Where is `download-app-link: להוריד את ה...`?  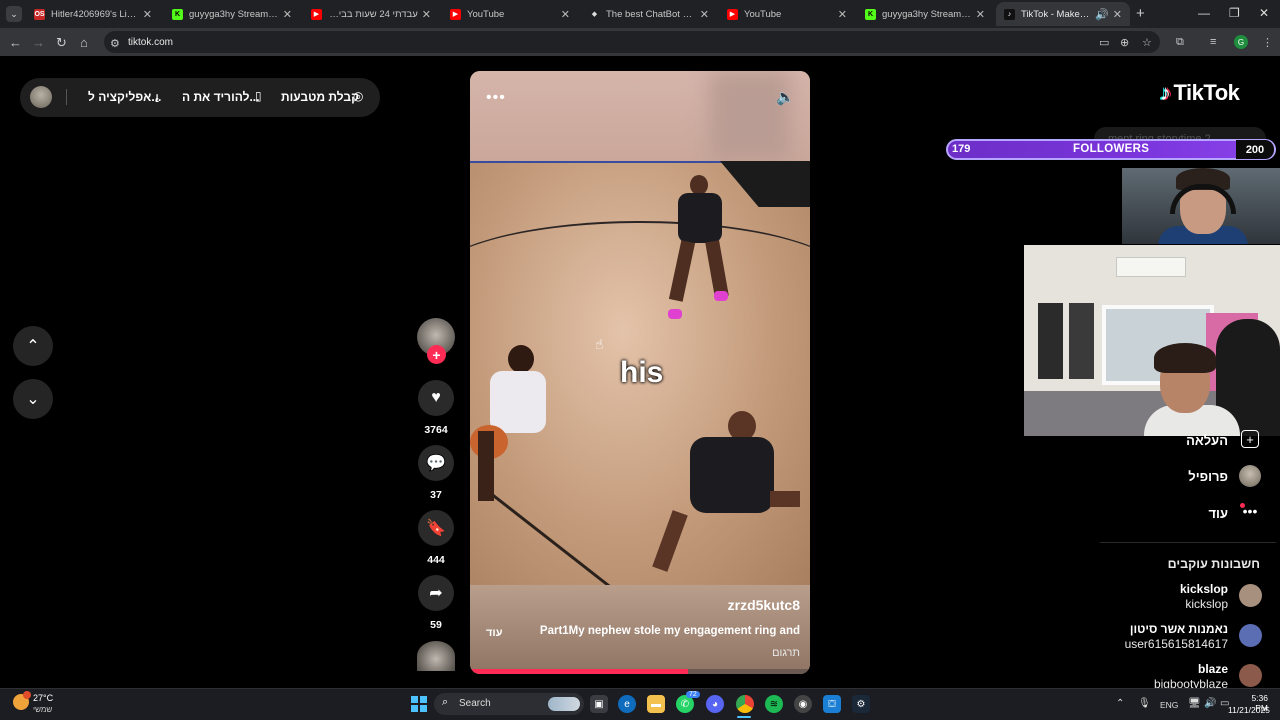
download-app-link: להוריד את ה... is located at coordinates (220, 97).